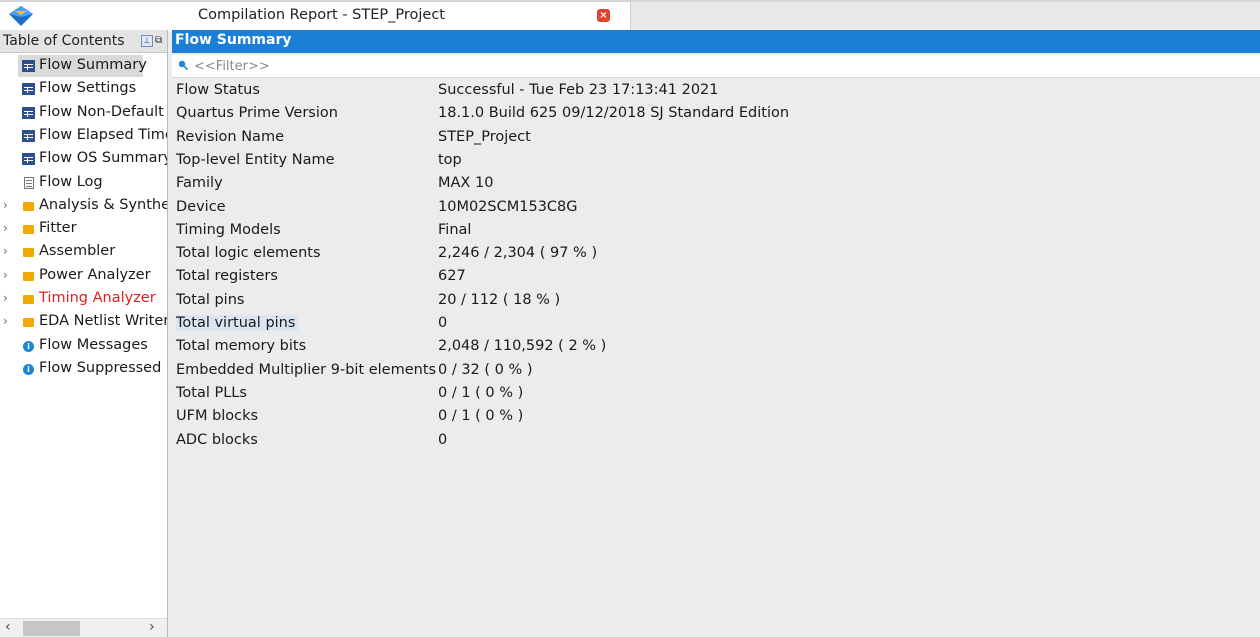 This screenshot has height=637, width=1260. Describe the element at coordinates (443, 323) in the screenshot. I see `row-value: 0` at that location.